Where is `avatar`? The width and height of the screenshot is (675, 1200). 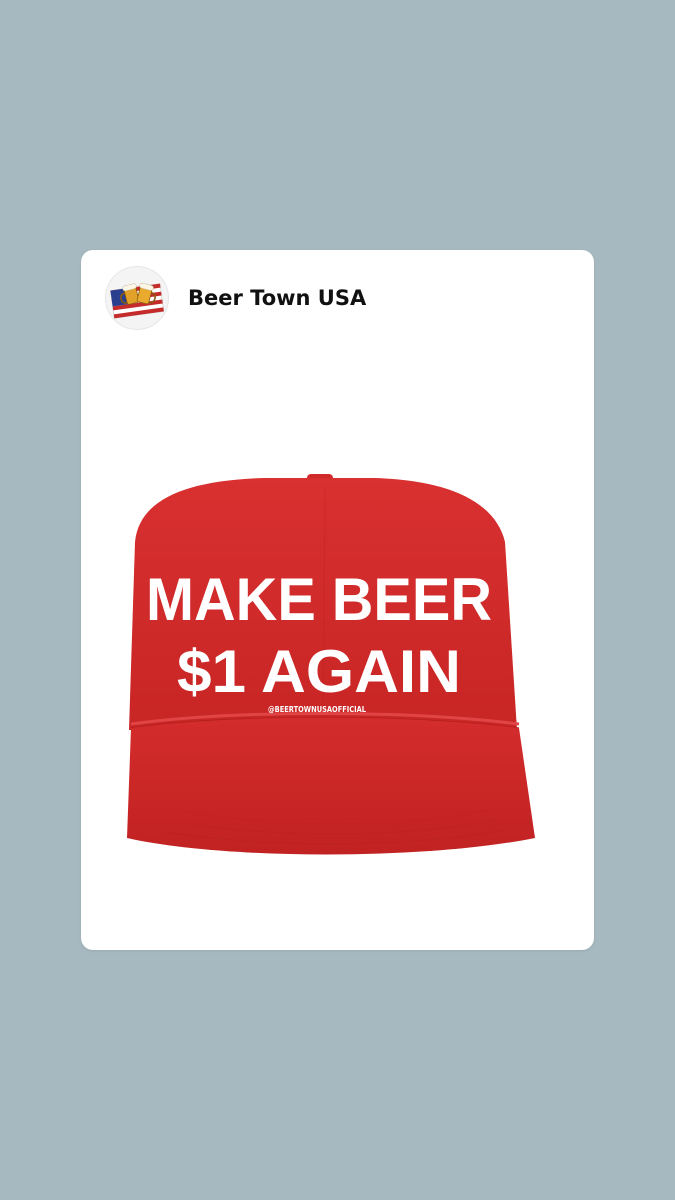
avatar is located at coordinates (137, 298).